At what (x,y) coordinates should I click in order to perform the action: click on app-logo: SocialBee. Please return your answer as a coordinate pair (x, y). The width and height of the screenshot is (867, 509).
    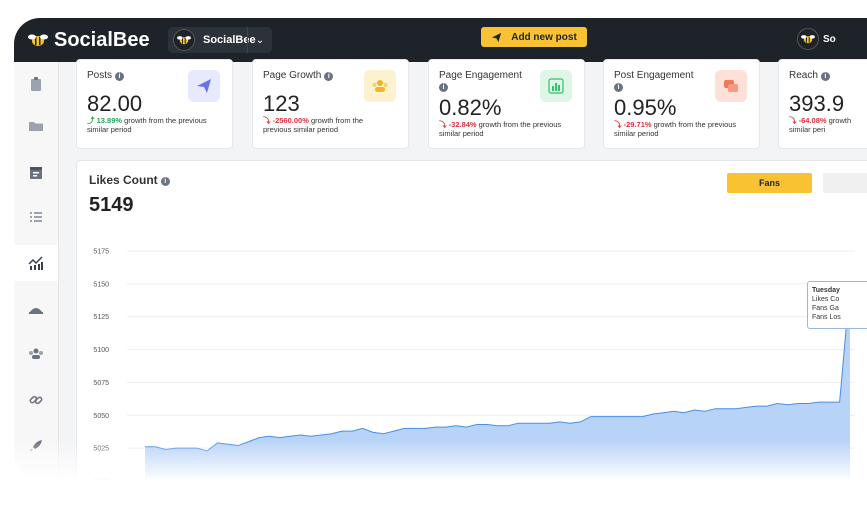
    Looking at the image, I should click on (89, 40).